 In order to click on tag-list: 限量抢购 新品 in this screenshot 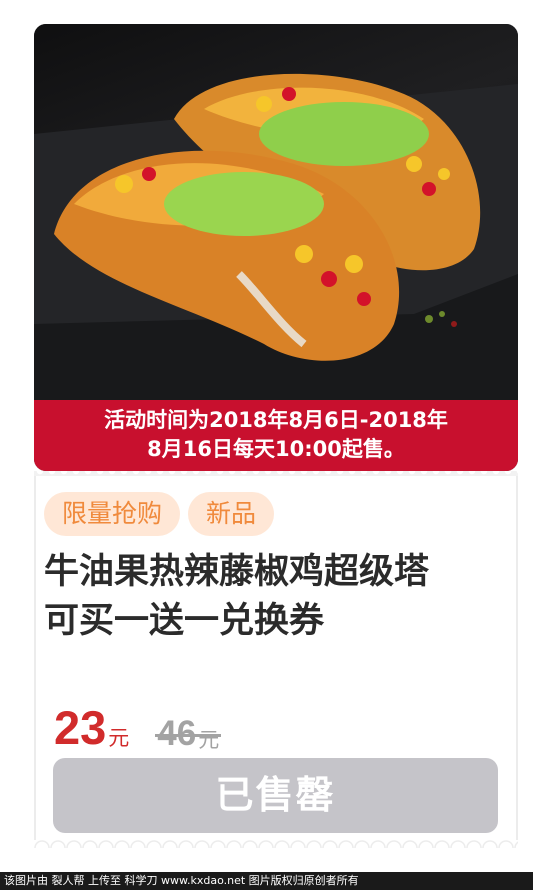, I will do `click(159, 514)`.